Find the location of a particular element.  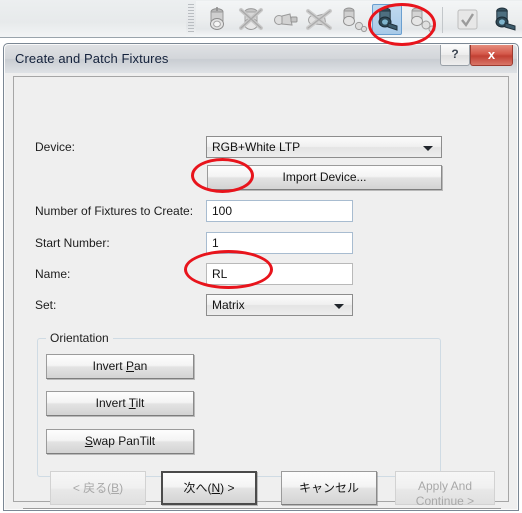

set-label: Set: is located at coordinates (46, 305).